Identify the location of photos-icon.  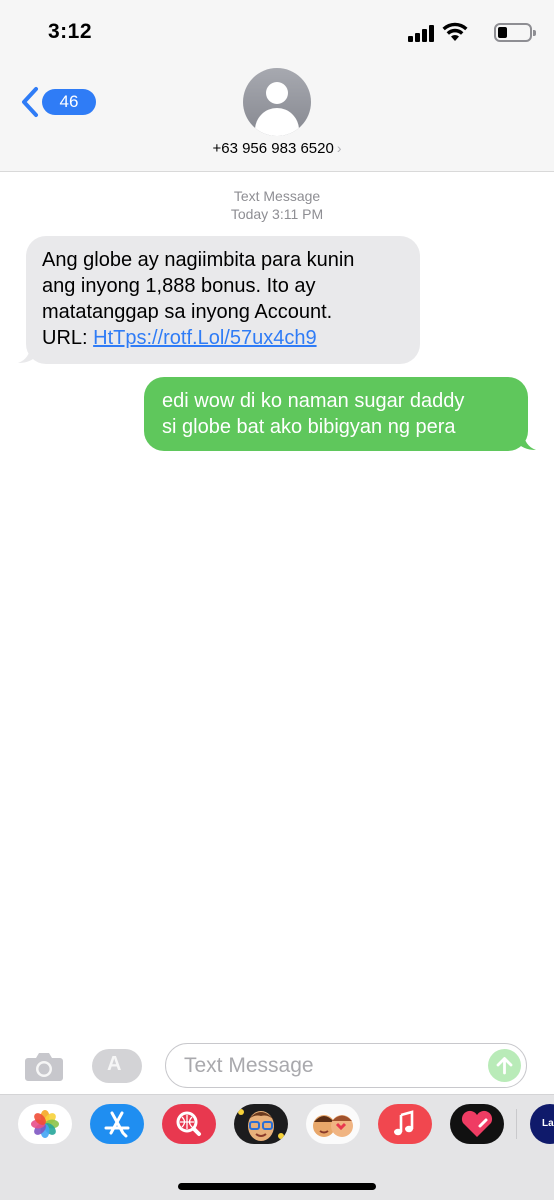
(45, 1124).